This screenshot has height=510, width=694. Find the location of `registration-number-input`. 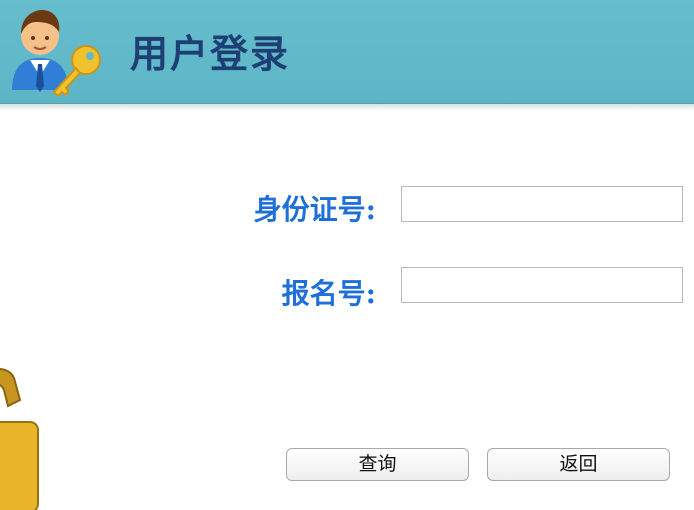

registration-number-input is located at coordinates (542, 285).